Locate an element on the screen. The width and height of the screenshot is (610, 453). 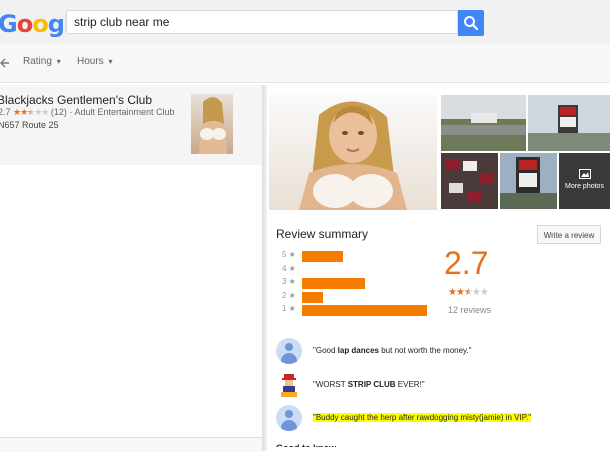
top-bar: Google strip club near me is located at coordinates (305, 22).